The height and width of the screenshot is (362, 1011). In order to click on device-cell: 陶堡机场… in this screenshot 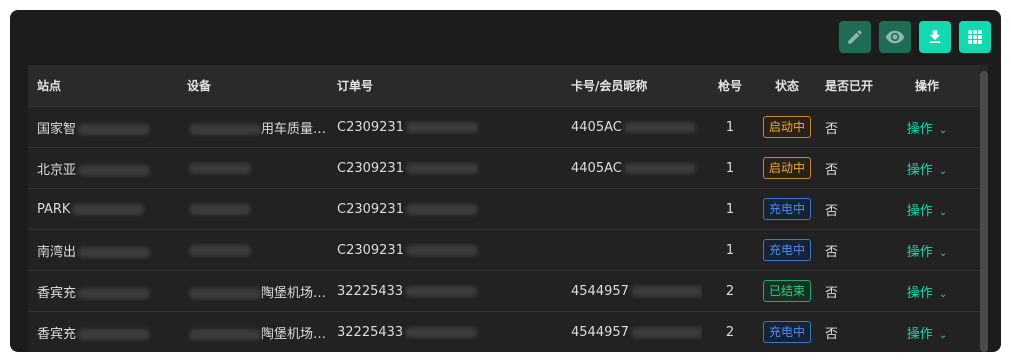, I will do `click(253, 291)`.